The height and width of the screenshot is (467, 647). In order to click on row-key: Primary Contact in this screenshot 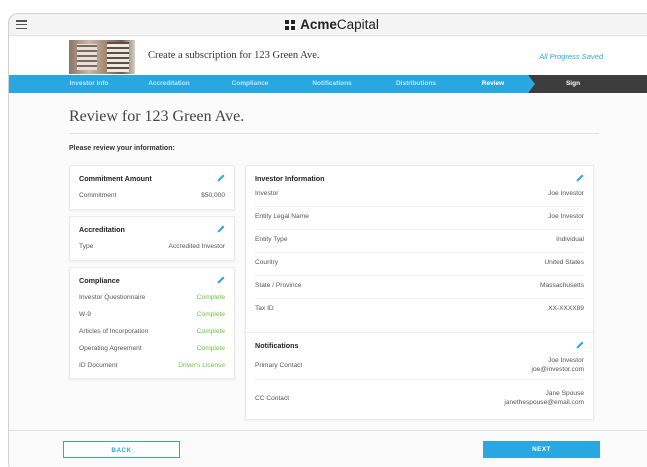, I will do `click(279, 365)`.